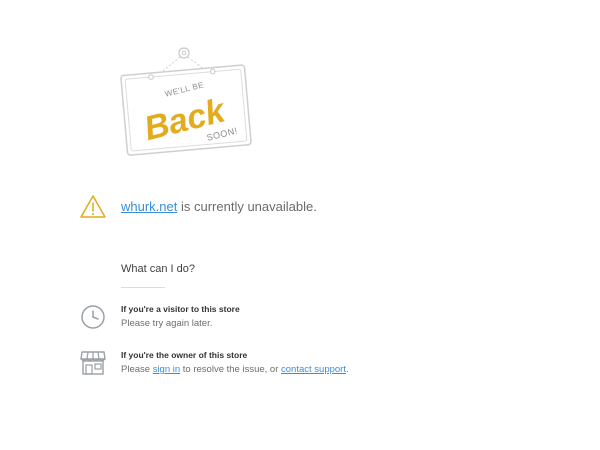 The image size is (600, 450). I want to click on status-message: whurk.net is currently unavailable., so click(219, 206).